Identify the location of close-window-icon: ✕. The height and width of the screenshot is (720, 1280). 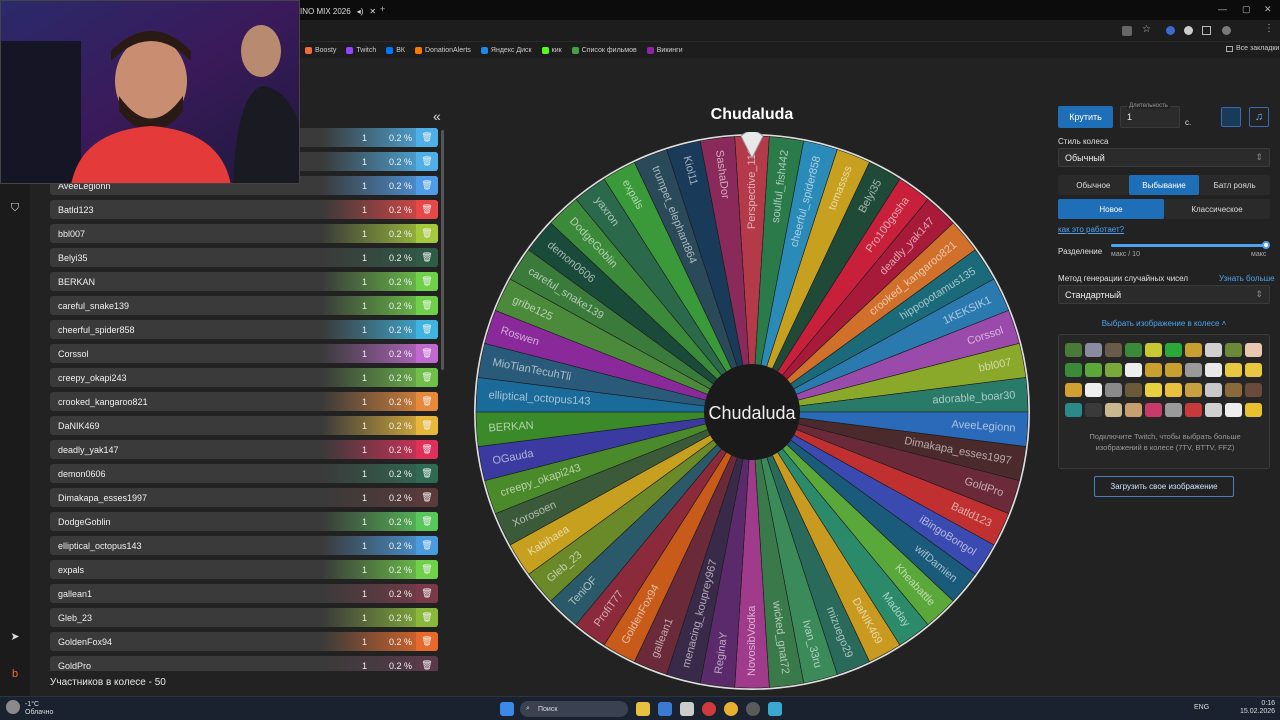
(1268, 9).